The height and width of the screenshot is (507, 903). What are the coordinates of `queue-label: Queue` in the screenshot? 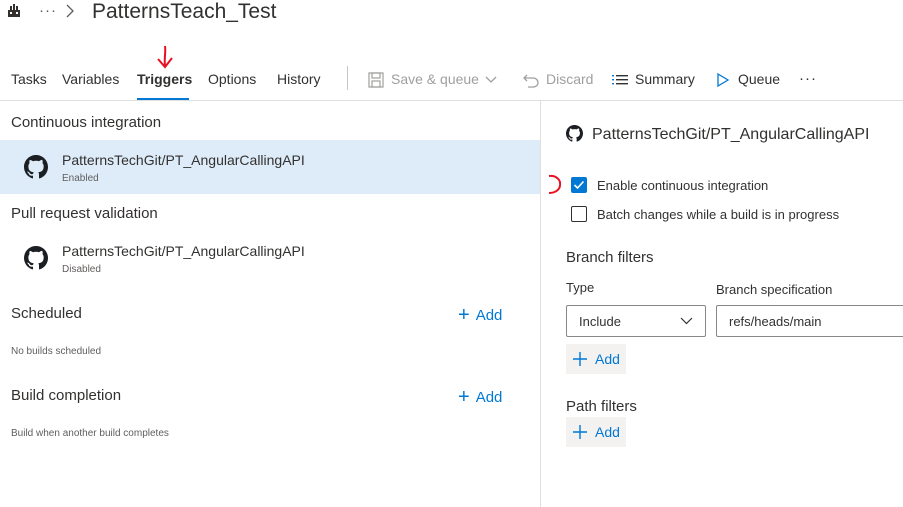 It's located at (759, 79).